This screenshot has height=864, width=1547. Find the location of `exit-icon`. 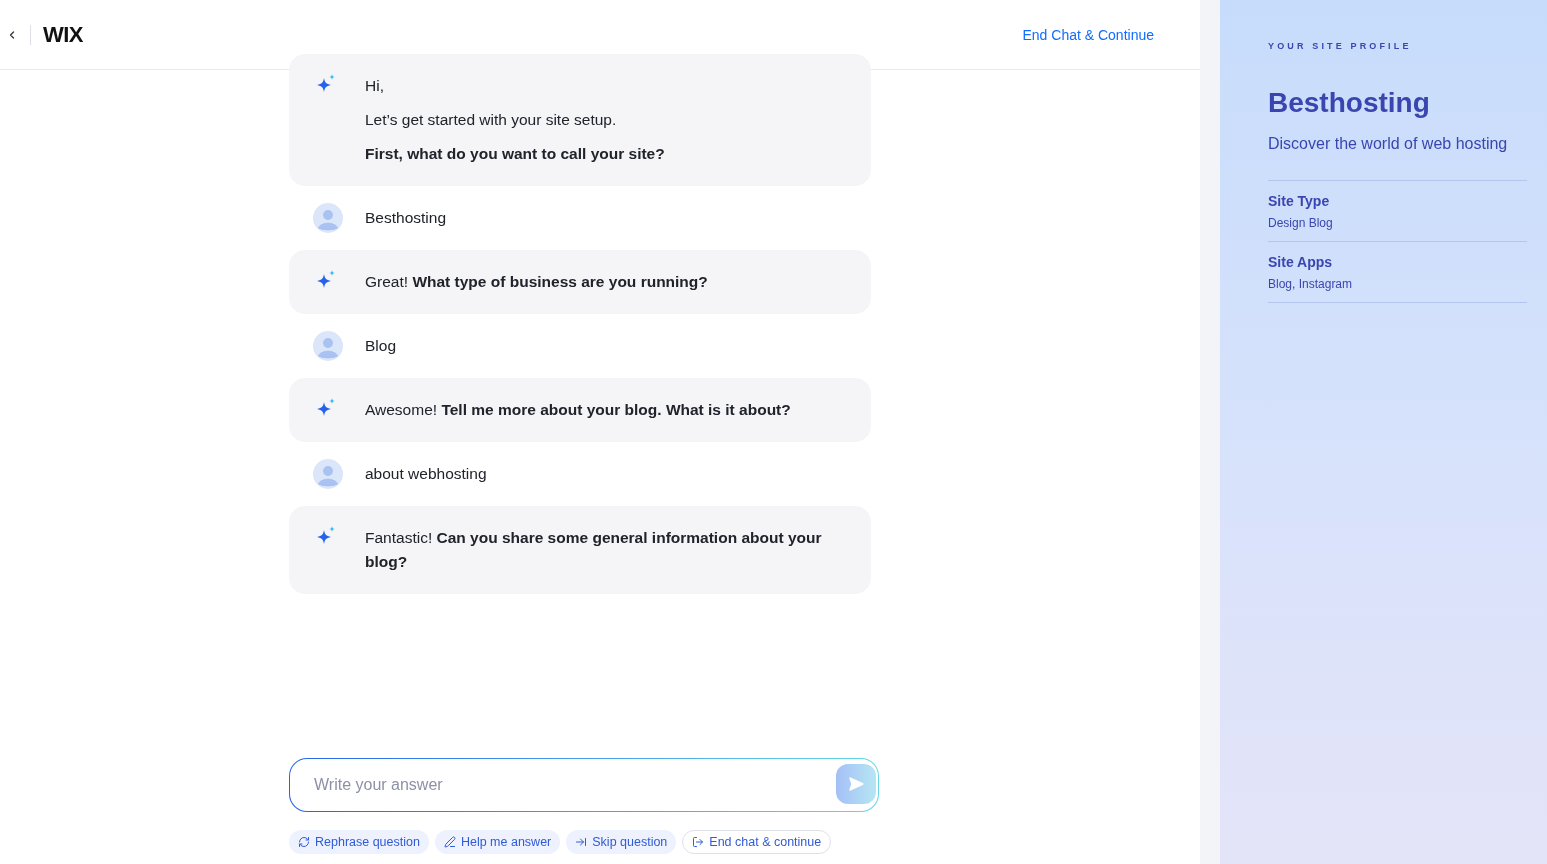

exit-icon is located at coordinates (698, 842).